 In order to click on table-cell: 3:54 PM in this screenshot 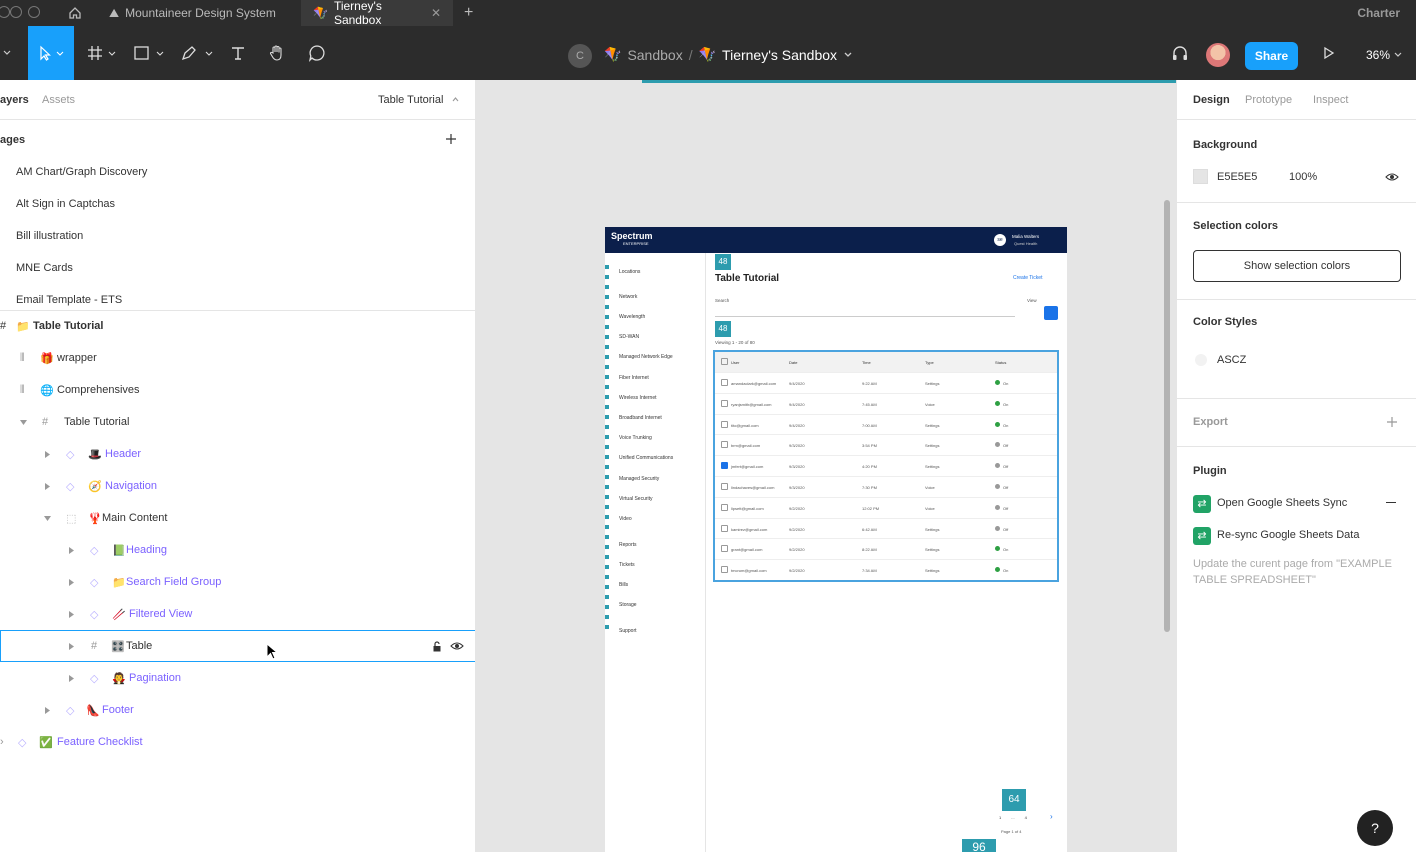, I will do `click(869, 446)`.